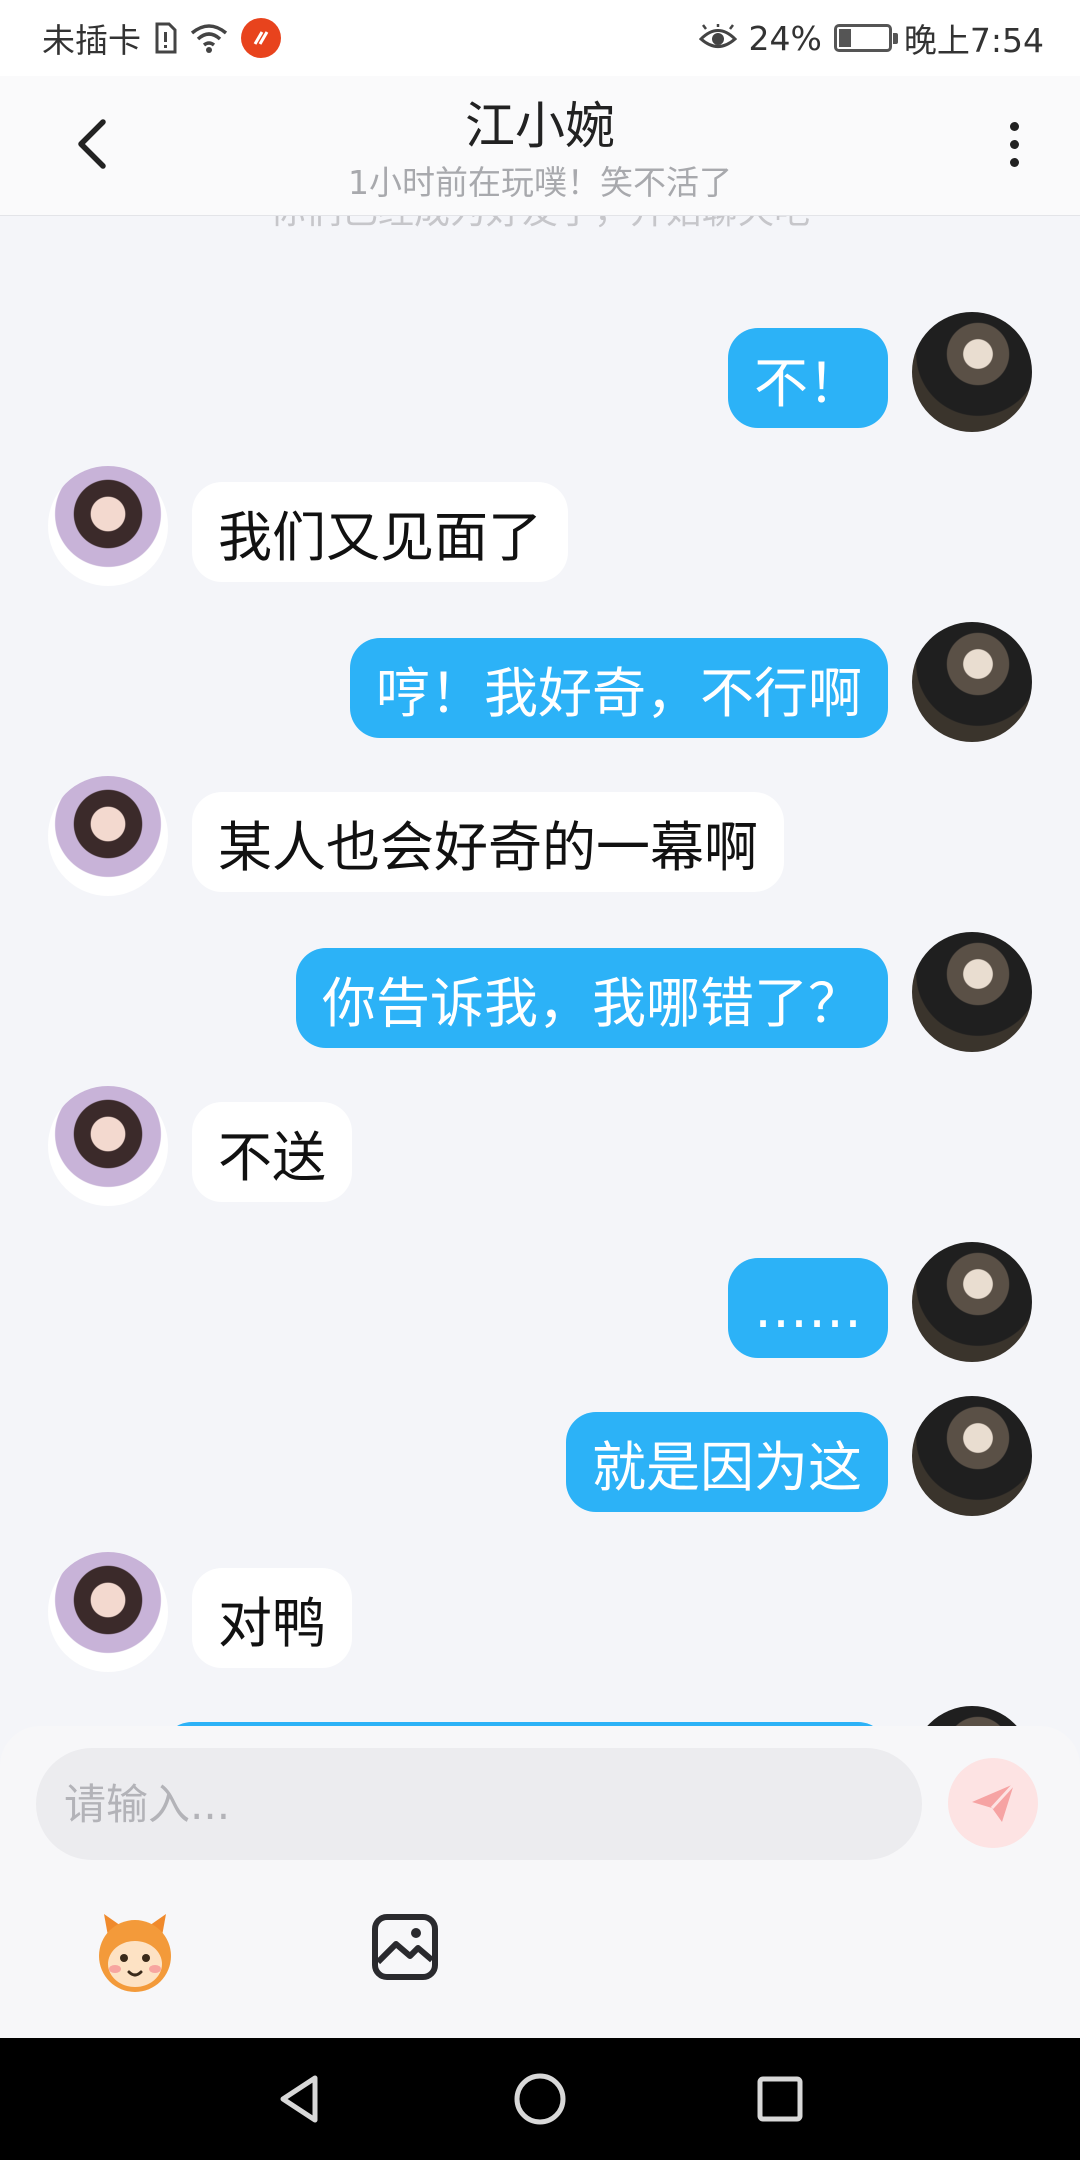  Describe the element at coordinates (808, 378) in the screenshot. I see `message-bubble-self: 不！` at that location.